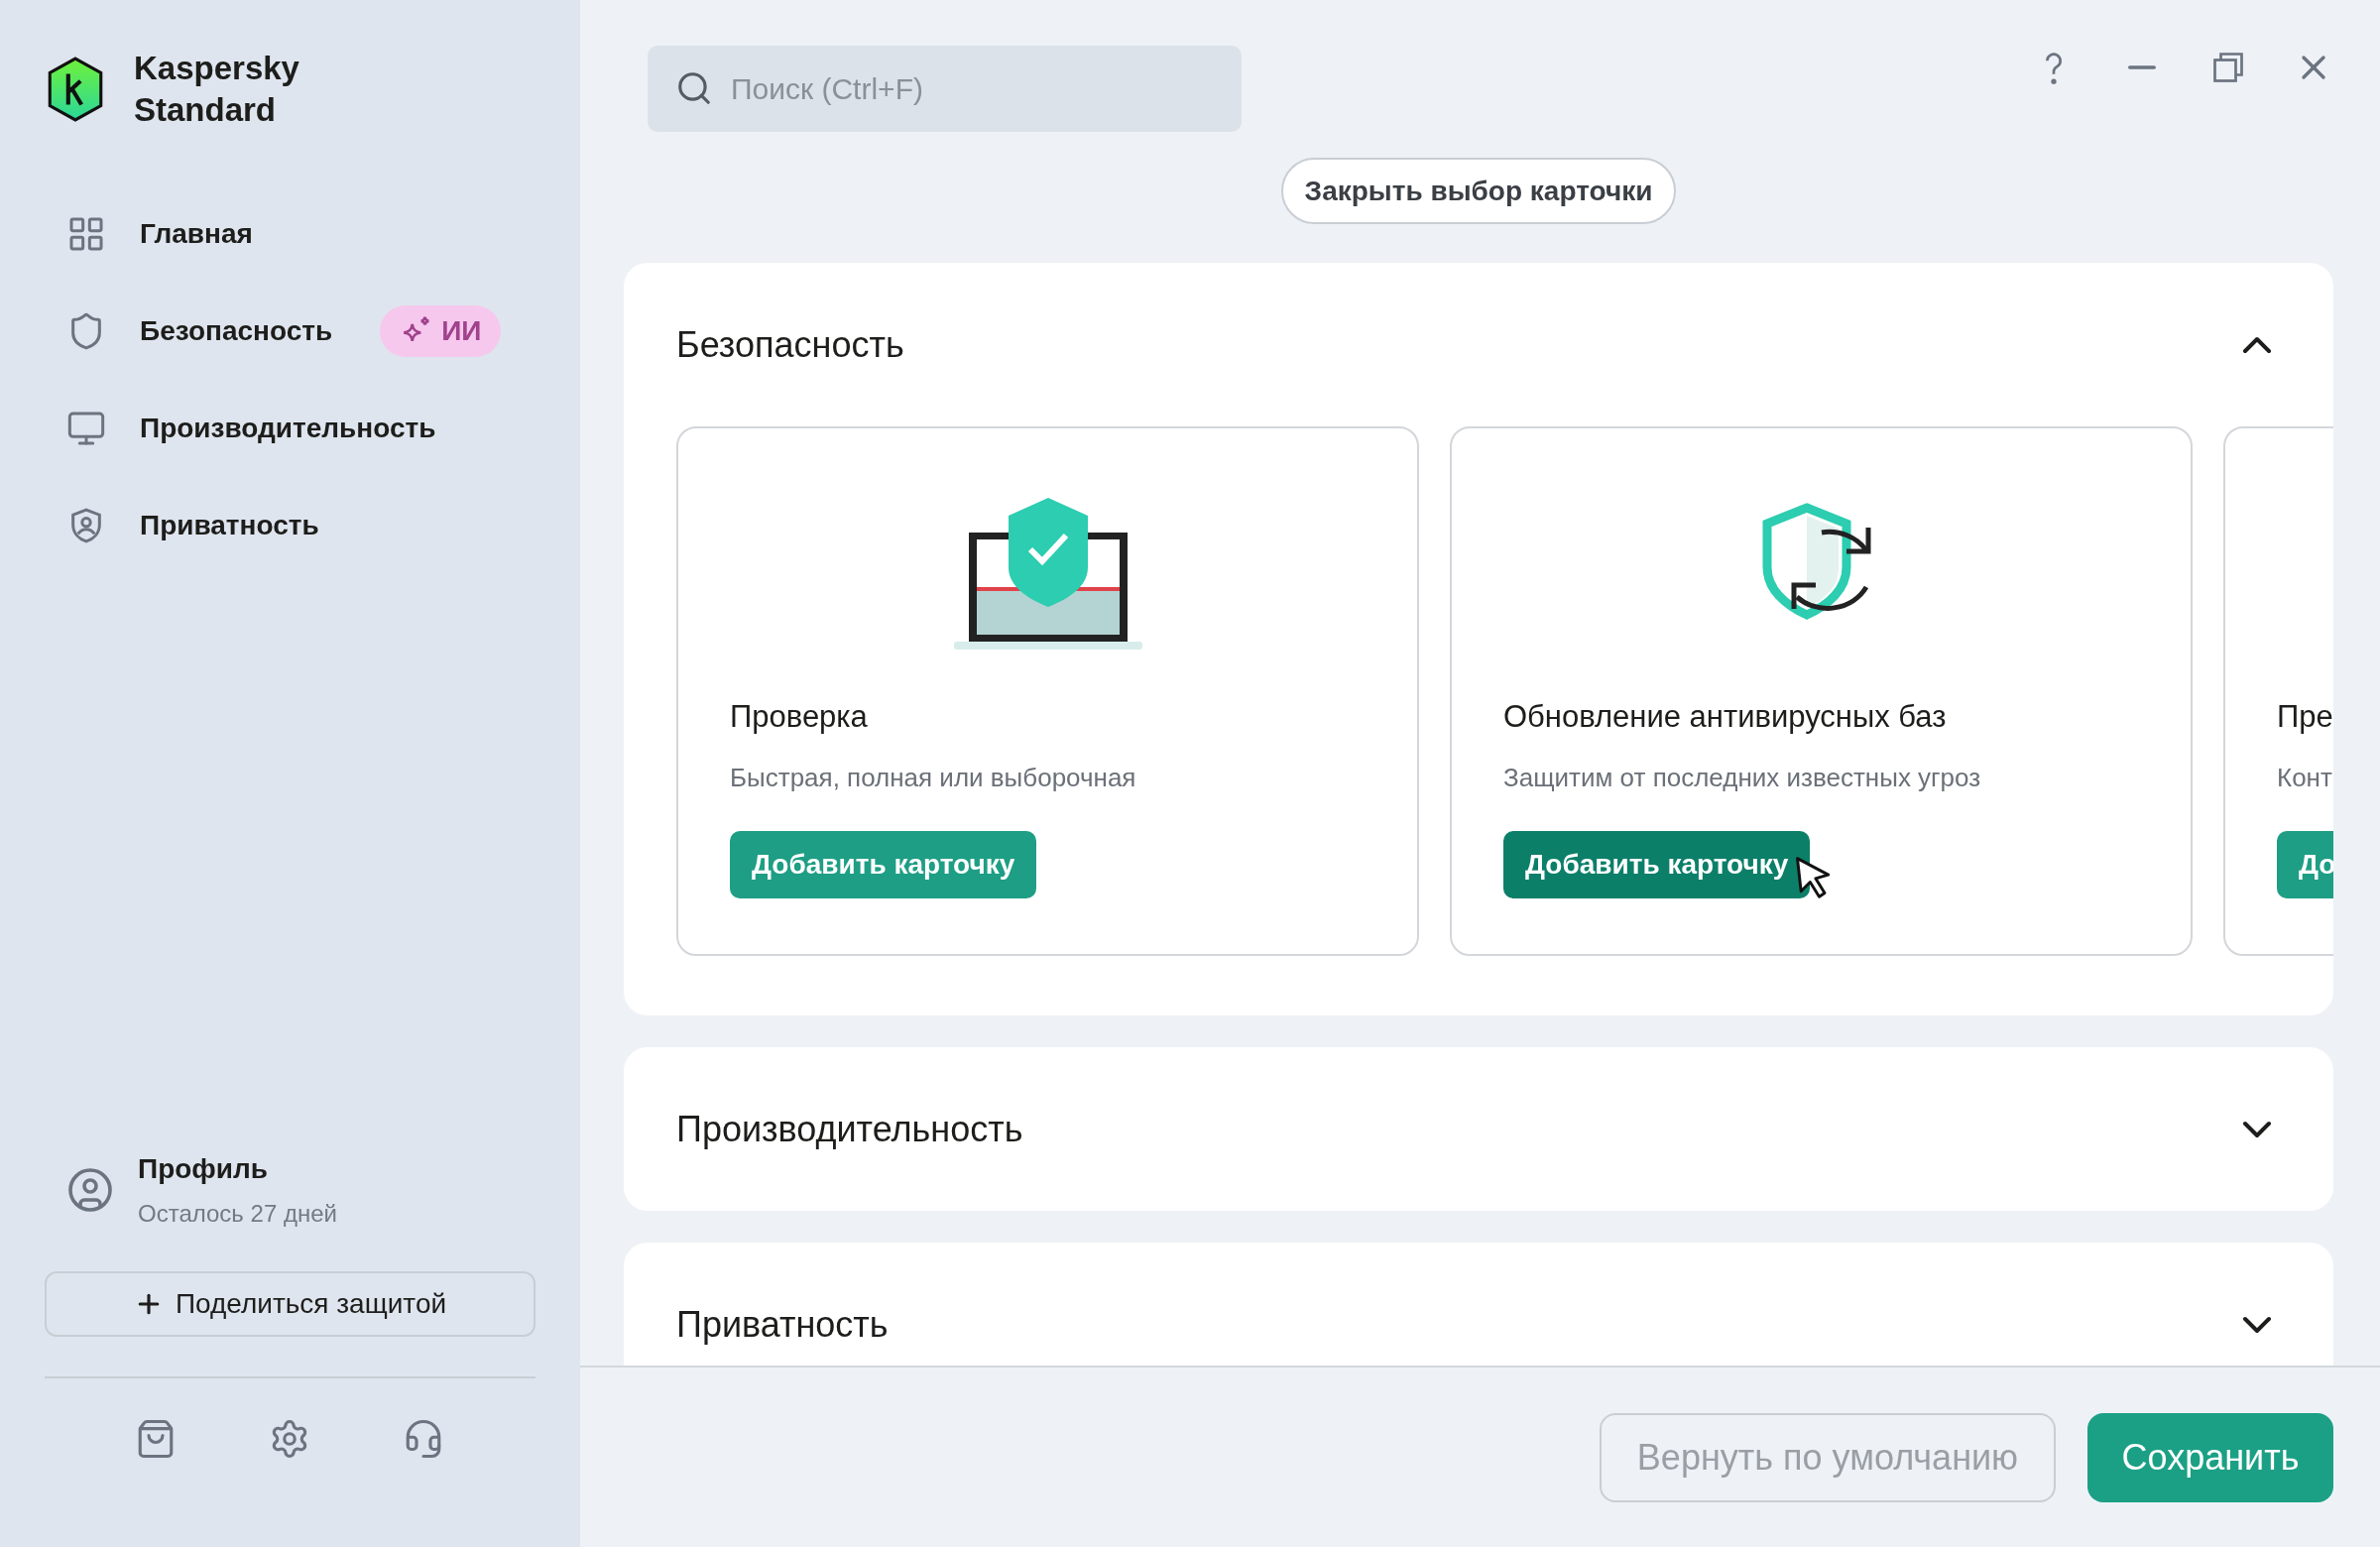 The image size is (2380, 1547). Describe the element at coordinates (694, 88) in the screenshot. I see `search-icon` at that location.